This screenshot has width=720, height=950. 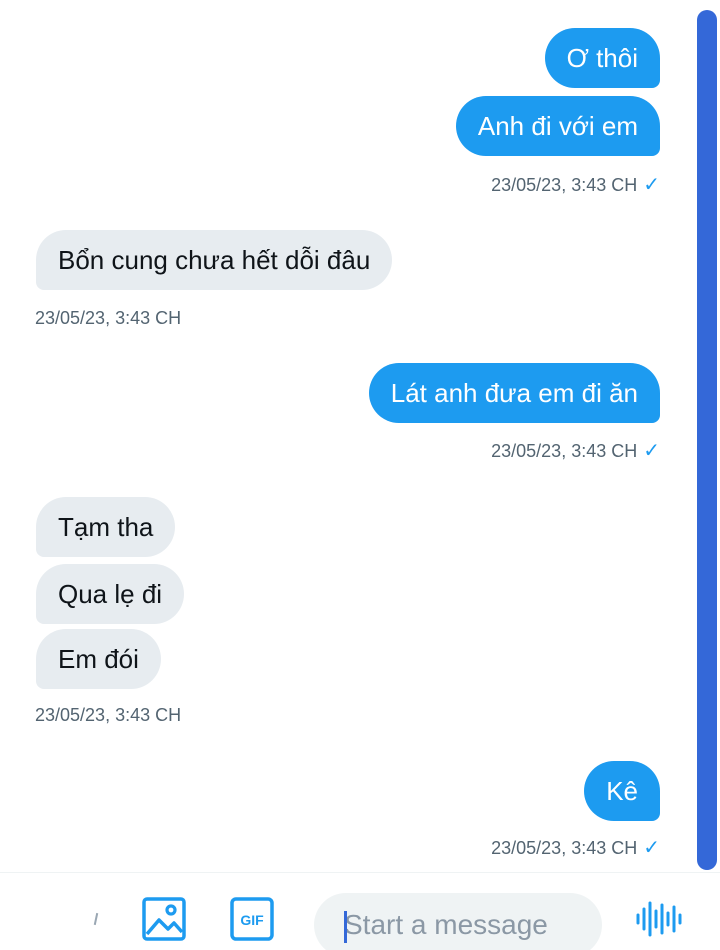 What do you see at coordinates (96, 919) in the screenshot?
I see `cut-off-icon` at bounding box center [96, 919].